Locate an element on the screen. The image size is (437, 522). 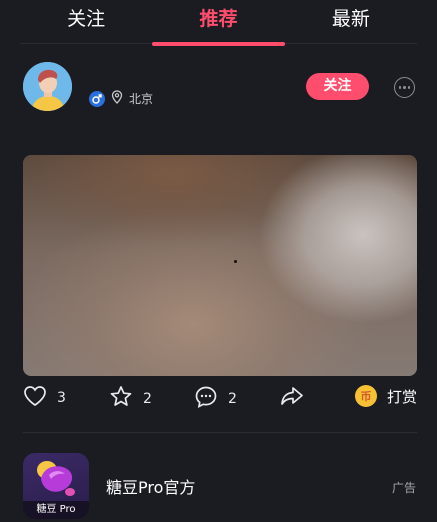
action-bar: 3 2 2 币 打赏 is located at coordinates (220, 400).